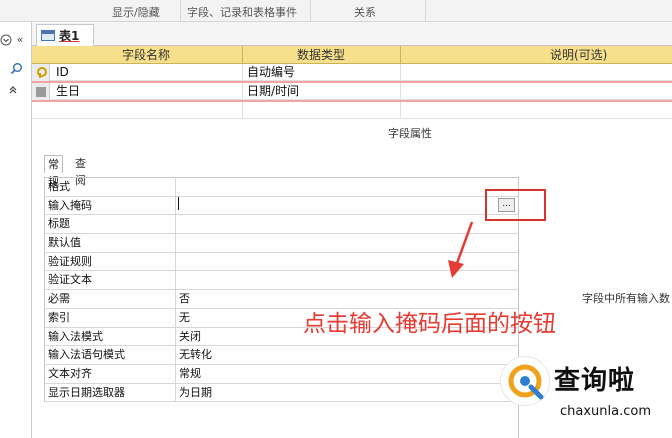  Describe the element at coordinates (147, 72) in the screenshot. I see `field-name-cell: ID` at that location.